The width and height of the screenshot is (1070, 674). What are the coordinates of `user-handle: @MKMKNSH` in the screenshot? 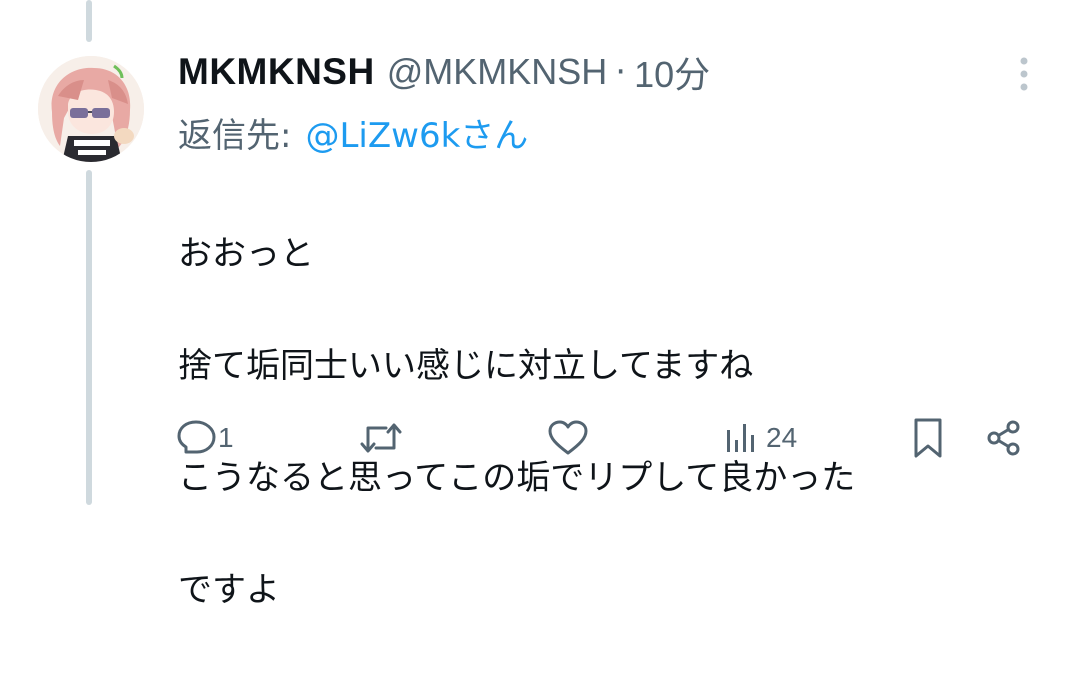 It's located at (497, 72).